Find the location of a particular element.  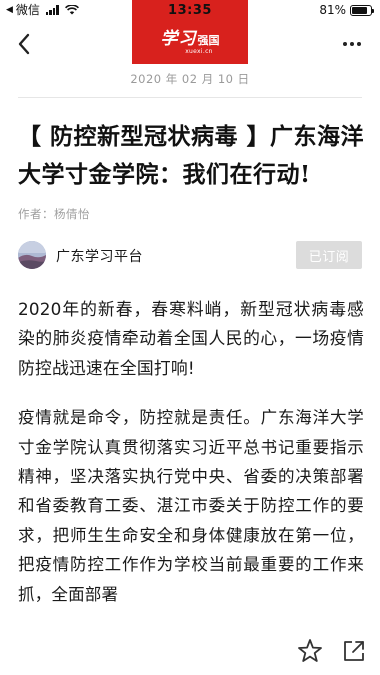

back-to-app-icon: ◀ is located at coordinates (9, 10).